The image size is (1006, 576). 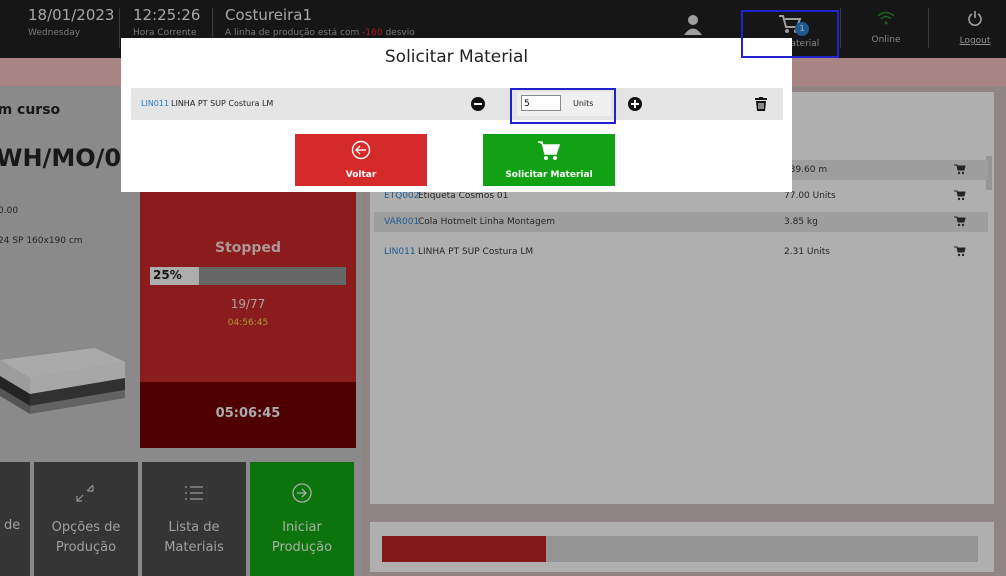 What do you see at coordinates (549, 175) in the screenshot?
I see `request-material-label: Solicitar Material` at bounding box center [549, 175].